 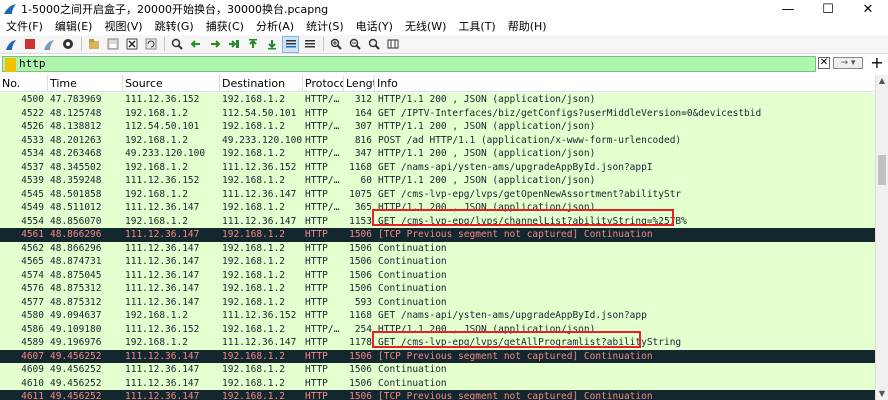 I want to click on display-filter-input: http, so click(x=409, y=64).